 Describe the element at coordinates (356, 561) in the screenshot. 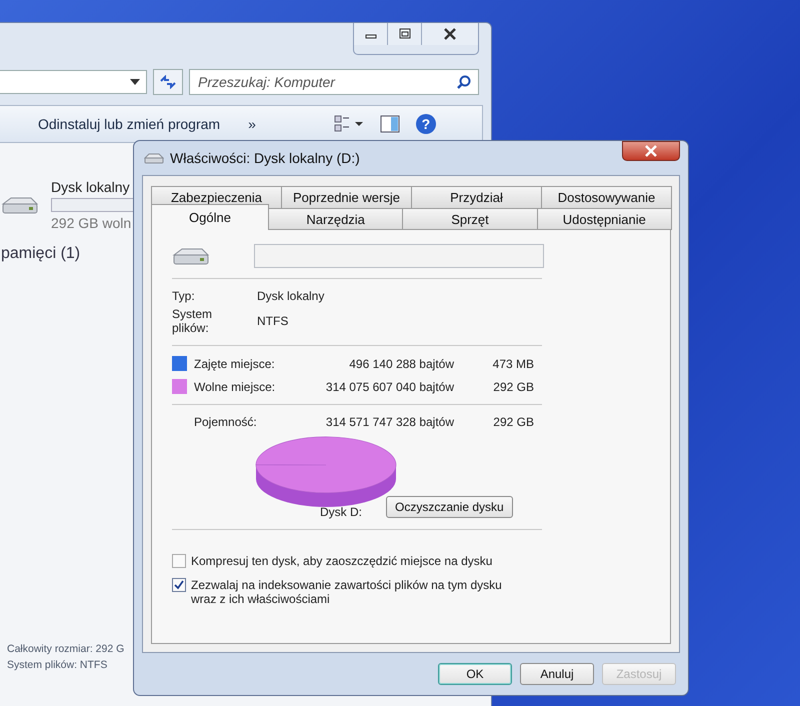

I see `checkbox-label: Kompresuj ten dysk, aby zaoszczędzić miejsce na dysku` at that location.